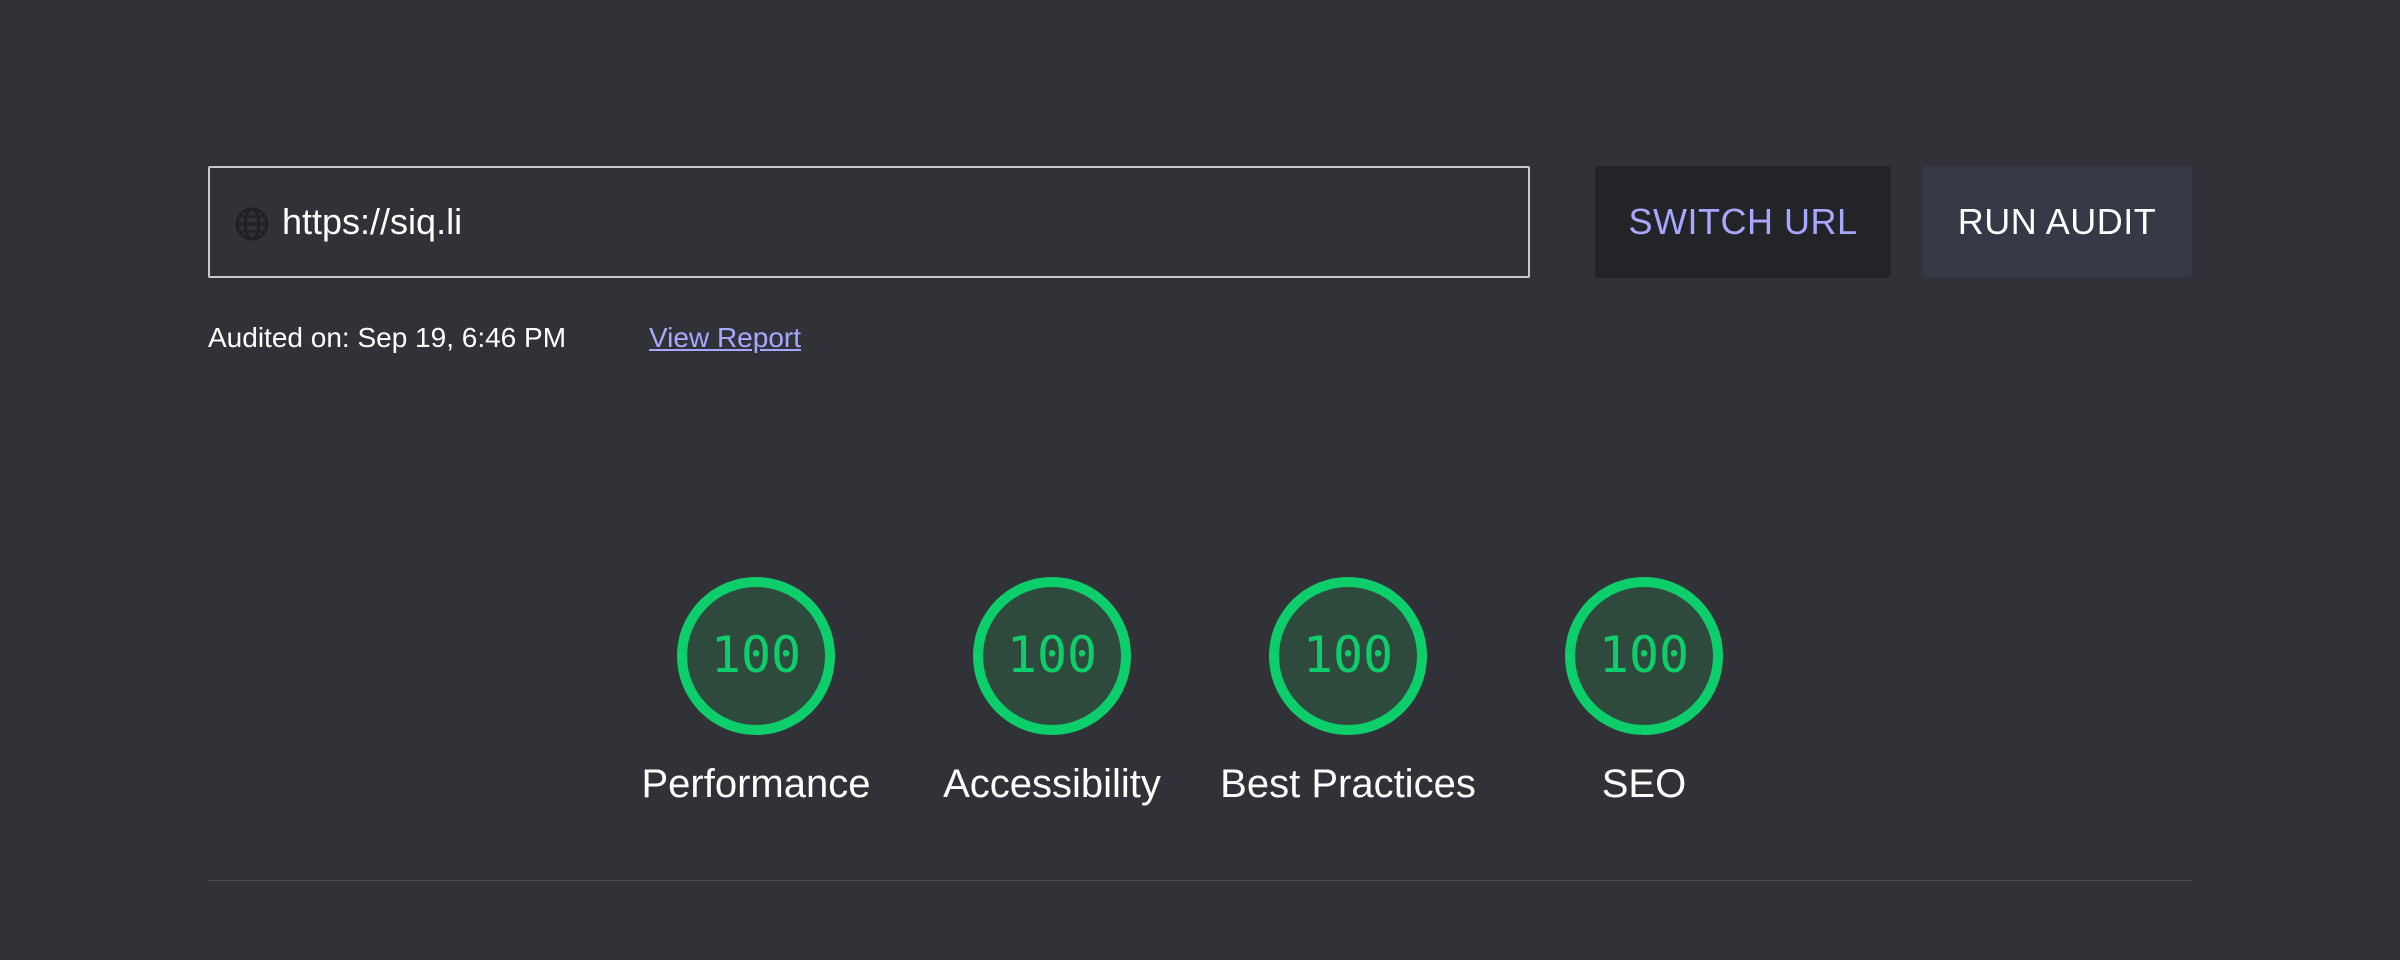  I want to click on score-gauge-best-practices: 100 Best Practices, so click(1348, 690).